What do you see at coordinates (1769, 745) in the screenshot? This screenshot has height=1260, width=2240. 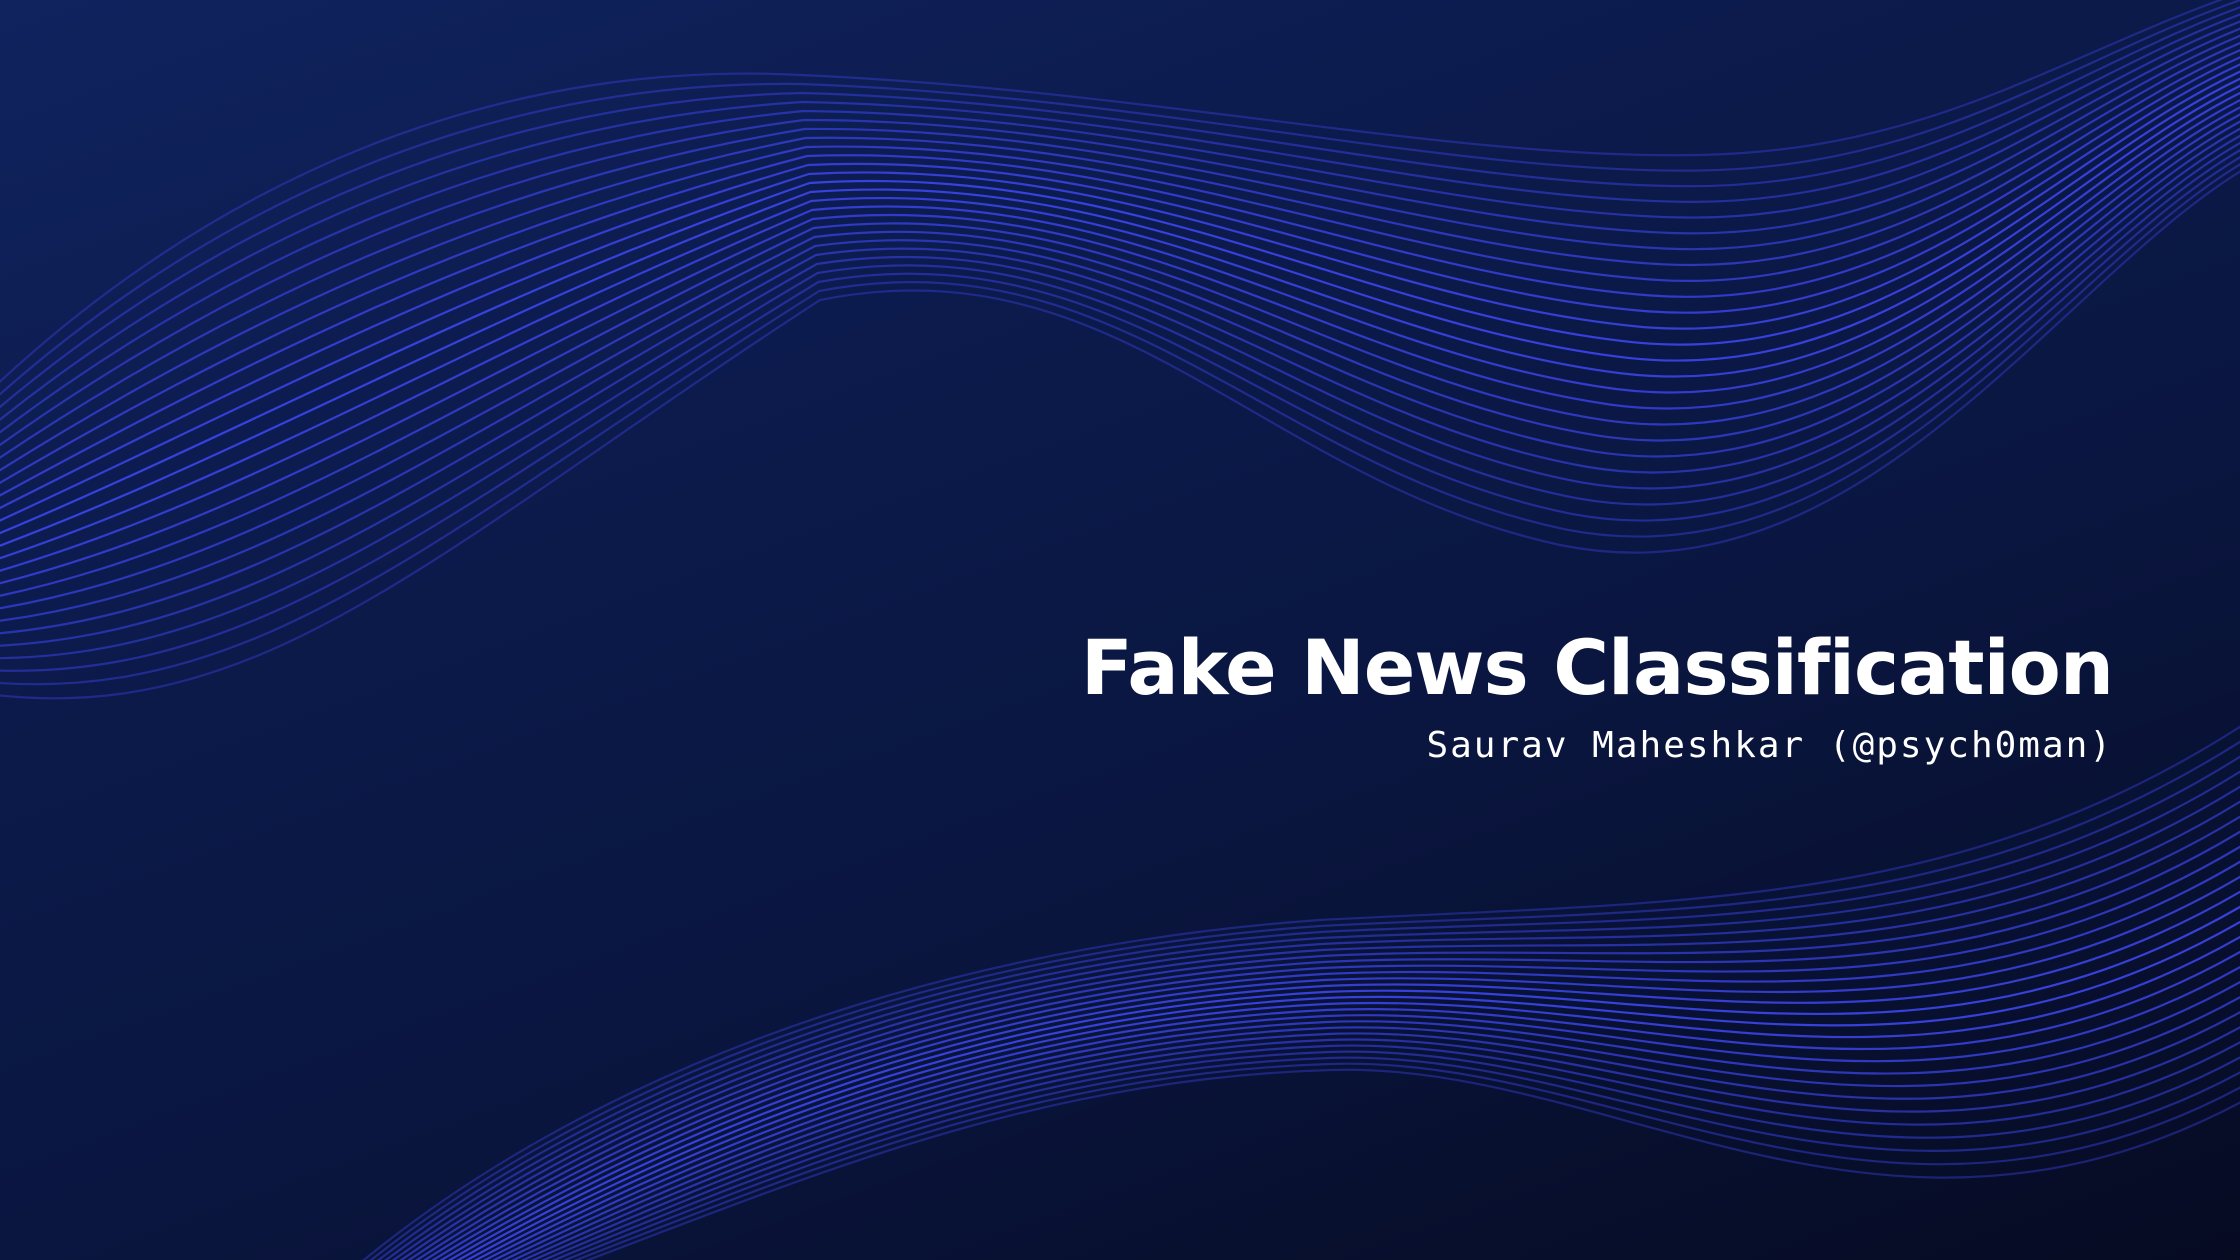 I see `slide-author: Saurav Maheshkar (@psych0man)` at bounding box center [1769, 745].